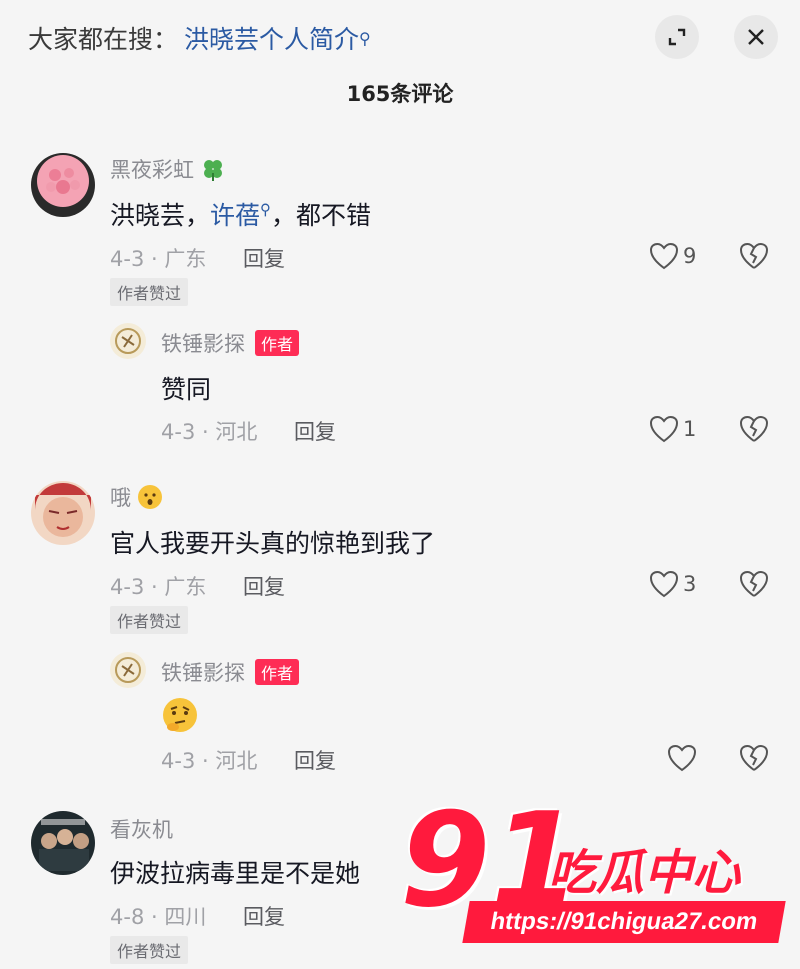 Image resolution: width=800 pixels, height=969 pixels. Describe the element at coordinates (644, 873) in the screenshot. I see `watermark-name: 吃瓜中心` at that location.